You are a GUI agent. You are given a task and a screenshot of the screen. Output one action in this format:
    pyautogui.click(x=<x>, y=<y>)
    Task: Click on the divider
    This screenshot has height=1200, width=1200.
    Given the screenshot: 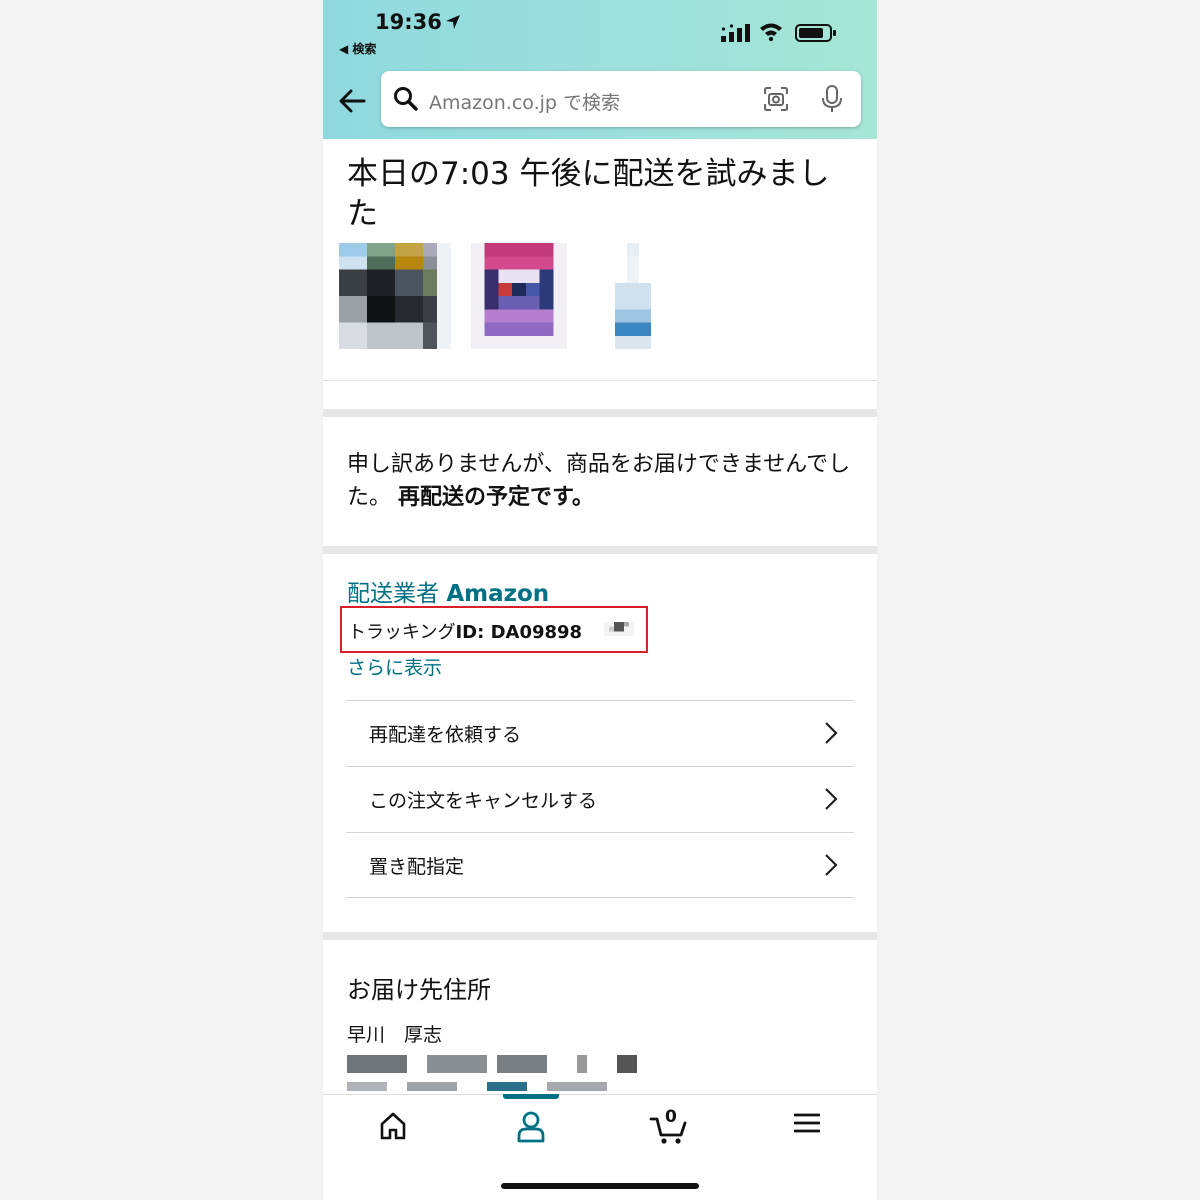 What is the action you would take?
    pyautogui.click(x=600, y=380)
    